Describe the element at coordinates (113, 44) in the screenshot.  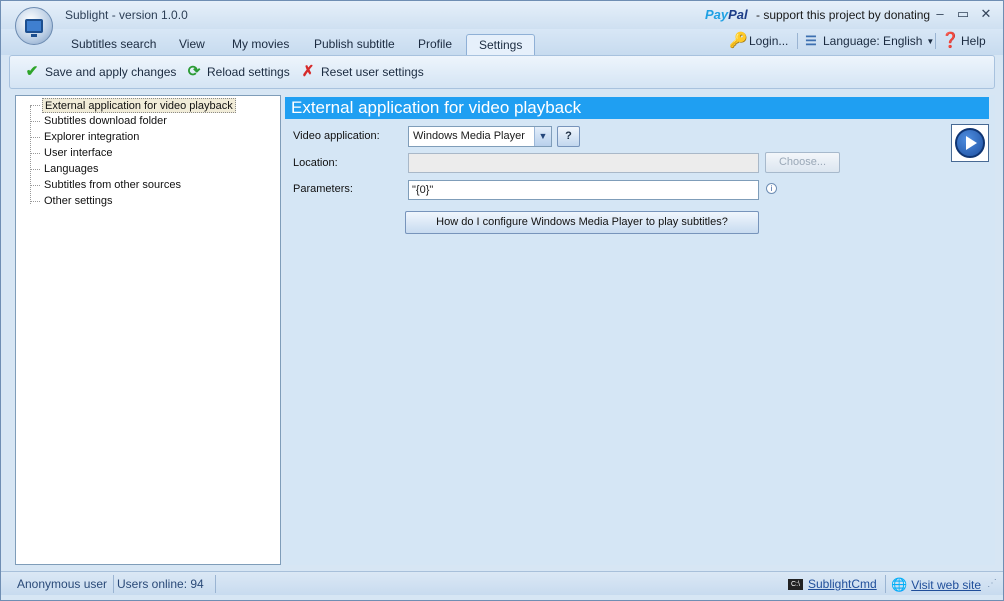
I see `tab-subtitles-search: Subtitles search` at that location.